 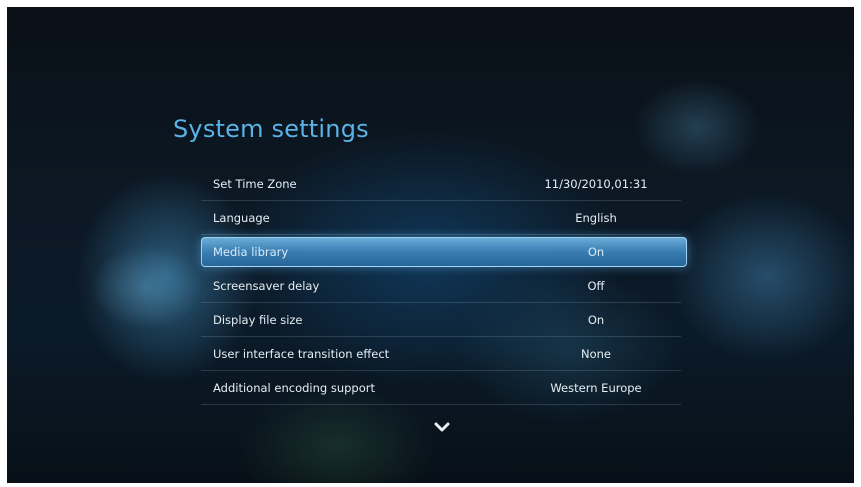 I want to click on settings-item-label: Media library, so click(x=251, y=252).